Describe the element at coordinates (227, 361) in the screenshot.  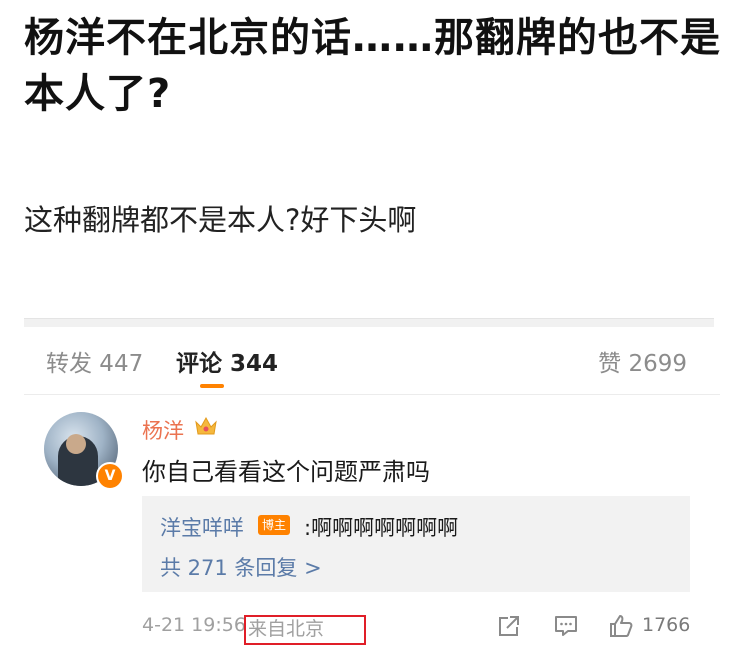
I see `tab-comment: 评论 344` at that location.